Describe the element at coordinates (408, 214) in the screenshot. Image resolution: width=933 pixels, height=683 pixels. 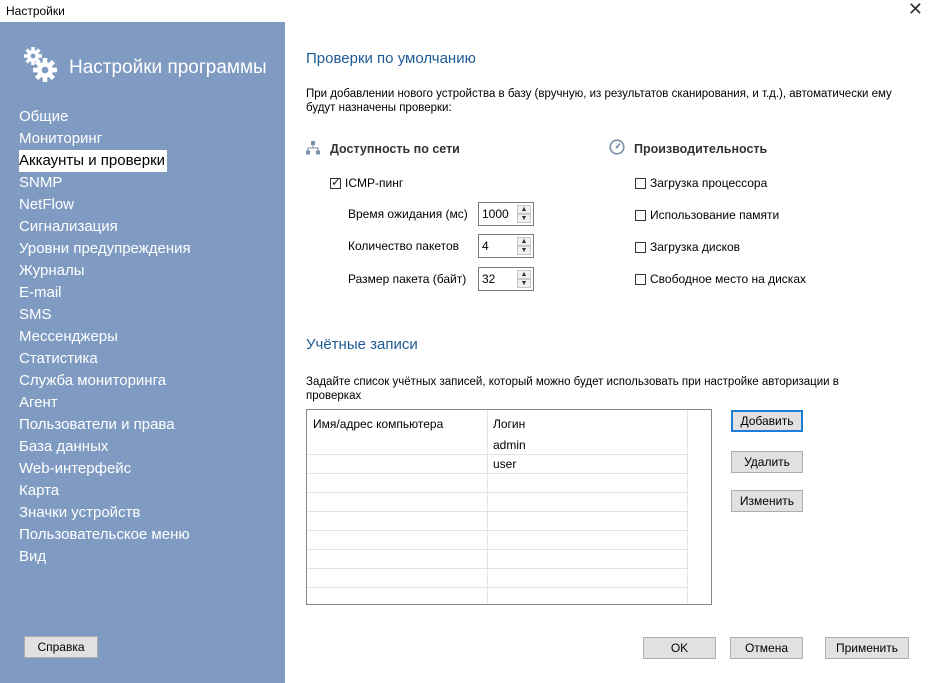
I see `timeout-label: Время ожидания (мс)` at that location.